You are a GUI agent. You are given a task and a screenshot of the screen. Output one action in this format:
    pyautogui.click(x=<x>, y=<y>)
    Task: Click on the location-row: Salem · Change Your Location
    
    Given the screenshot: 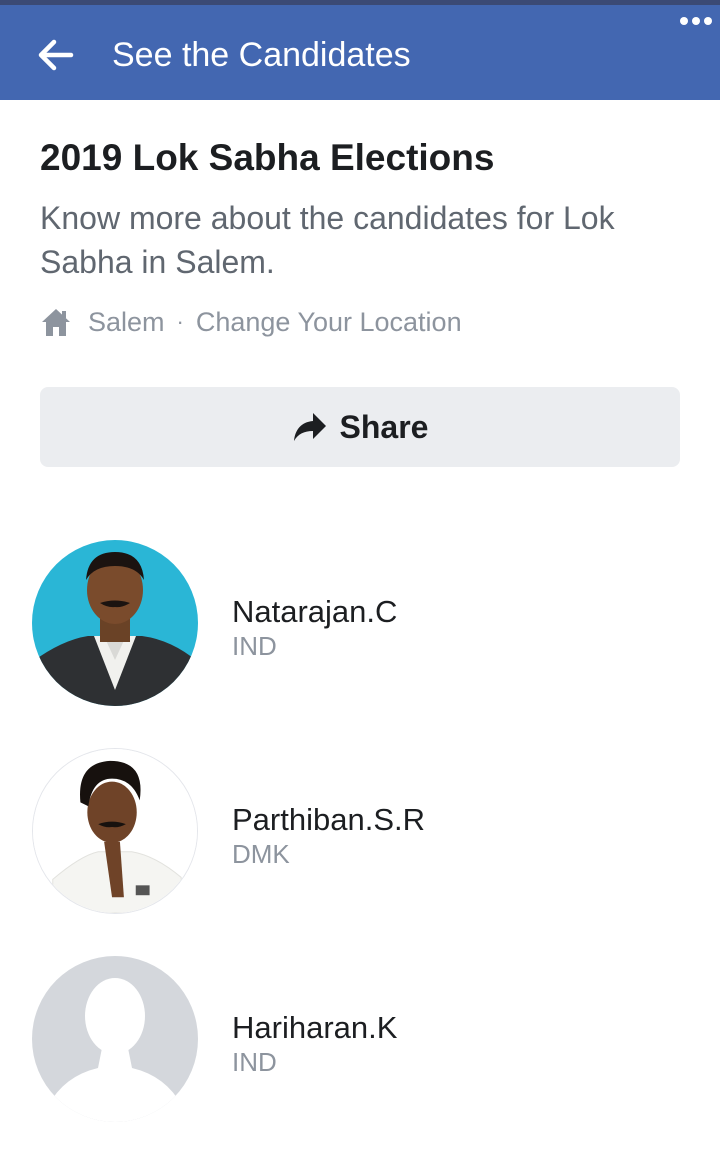 What is the action you would take?
    pyautogui.click(x=251, y=322)
    